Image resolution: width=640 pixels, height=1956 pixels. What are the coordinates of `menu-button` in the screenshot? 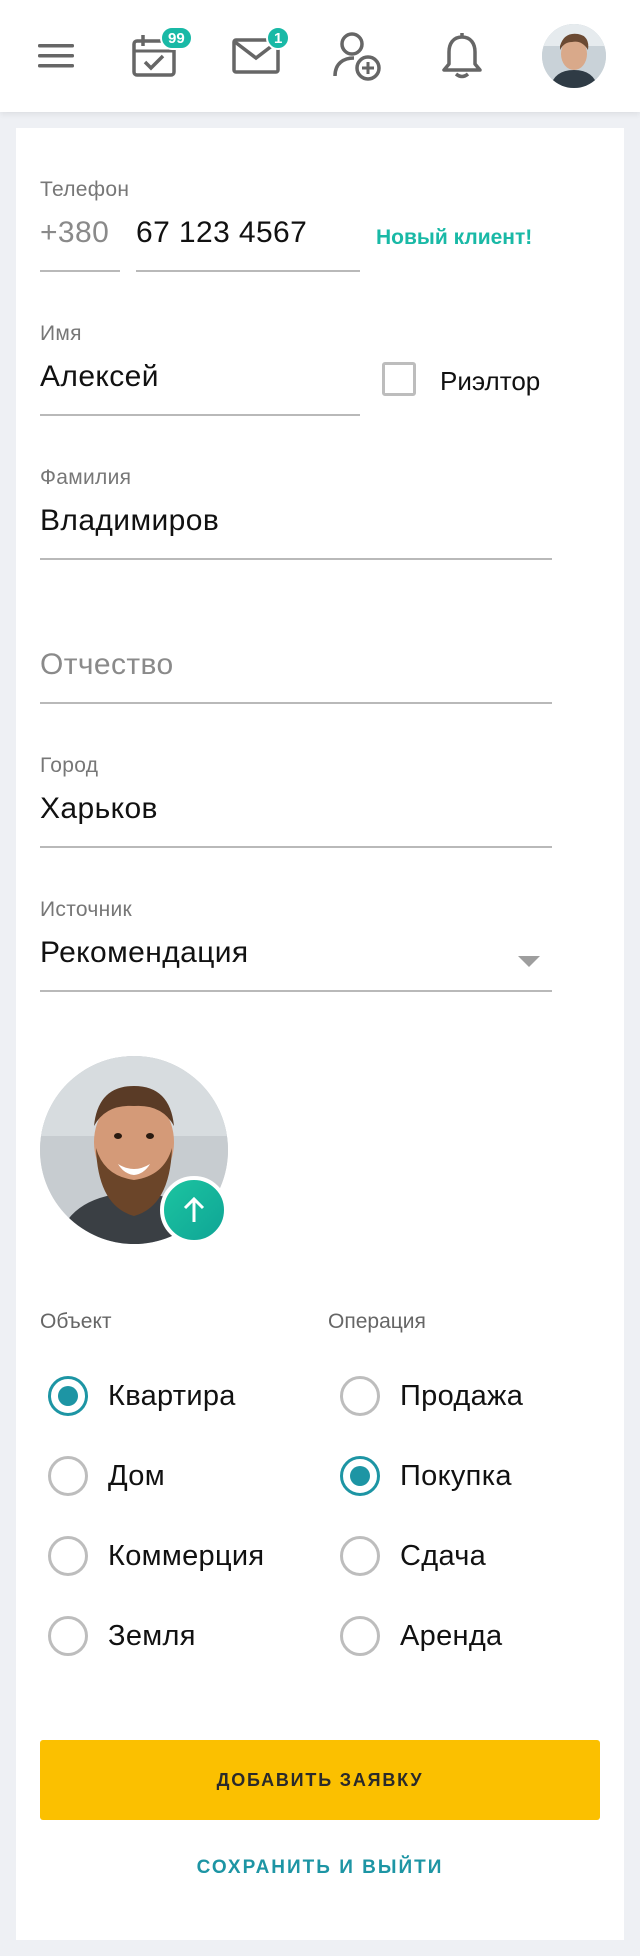 It's located at (56, 56).